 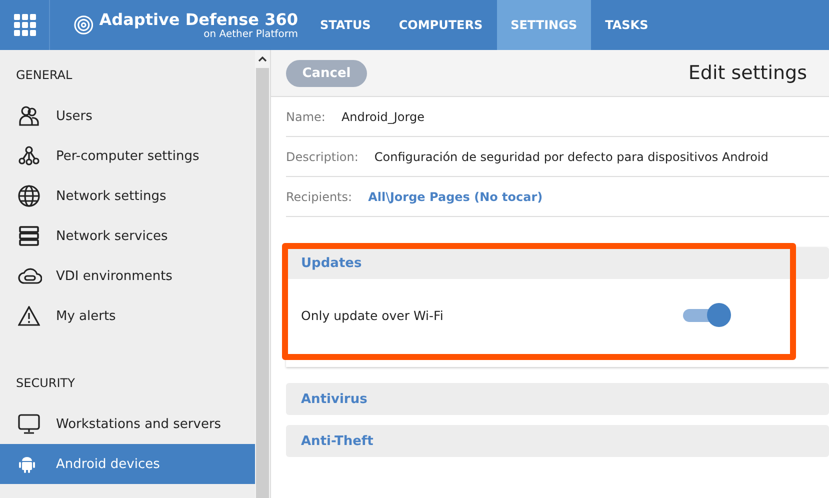 I want to click on recipients-link: All\Jorge Pages (No tocar), so click(x=455, y=197).